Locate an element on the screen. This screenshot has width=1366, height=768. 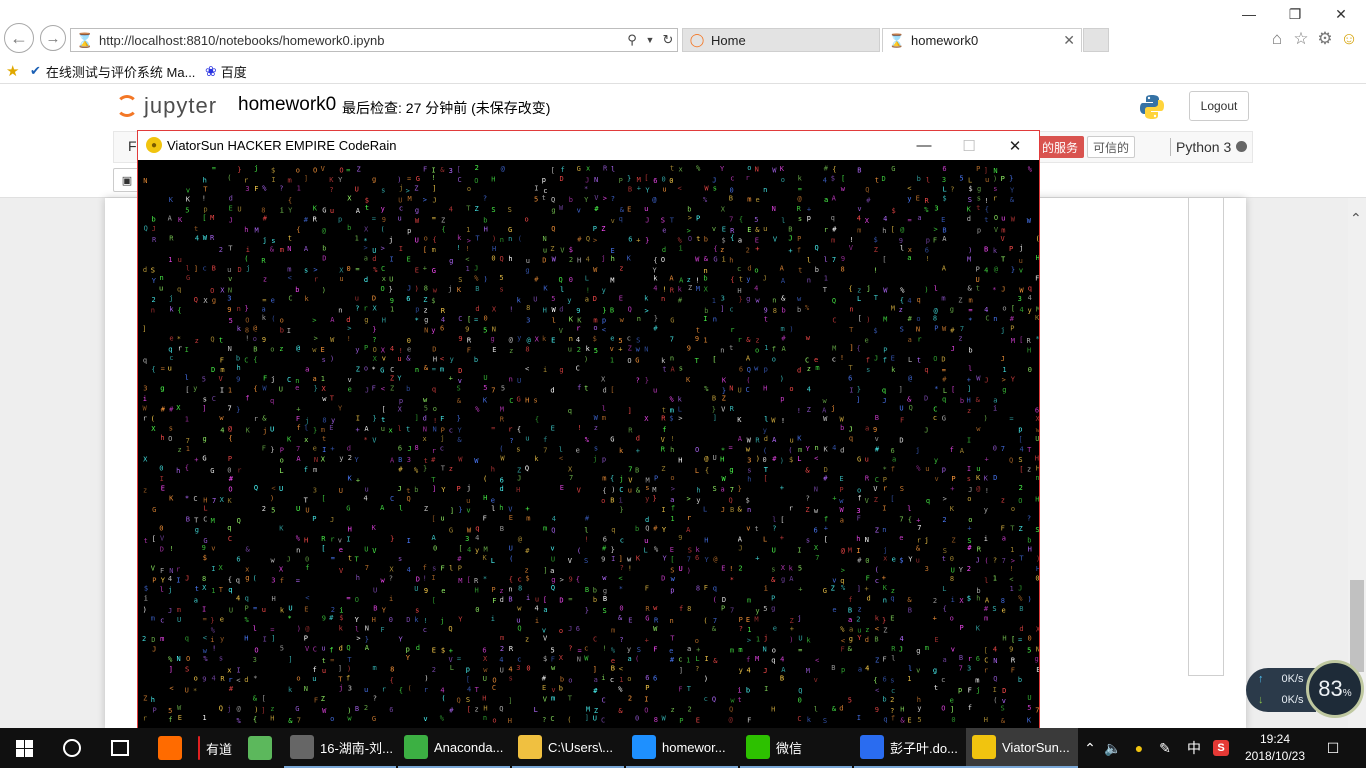
menu-file: F is located at coordinates (132, 146).